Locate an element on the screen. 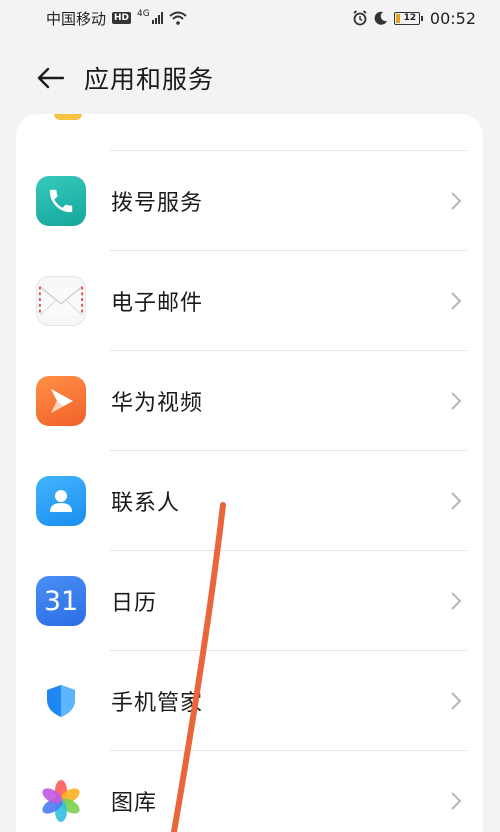 The width and height of the screenshot is (500, 832). arrow-left-icon is located at coordinates (51, 78).